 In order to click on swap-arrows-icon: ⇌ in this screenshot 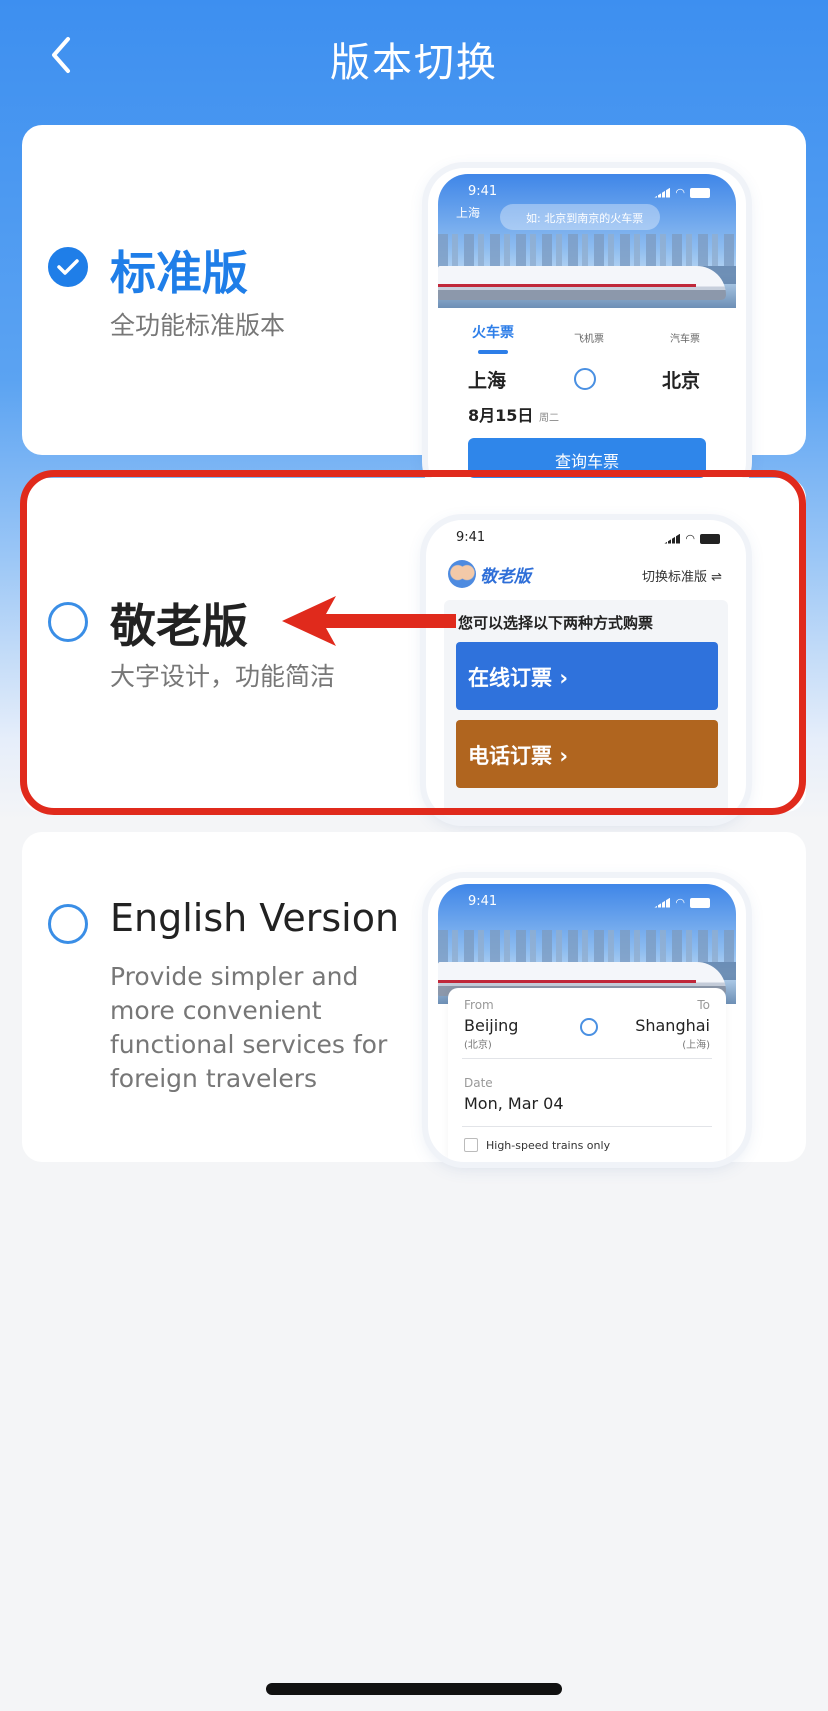, I will do `click(716, 577)`.